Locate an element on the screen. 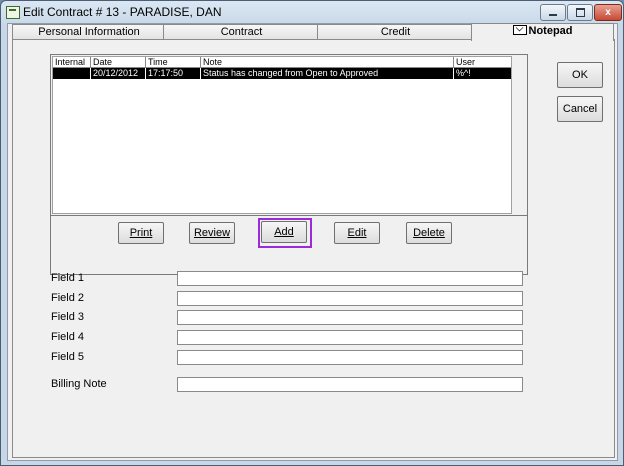 The width and height of the screenshot is (624, 466). field-2-label: Field 2 is located at coordinates (68, 298).